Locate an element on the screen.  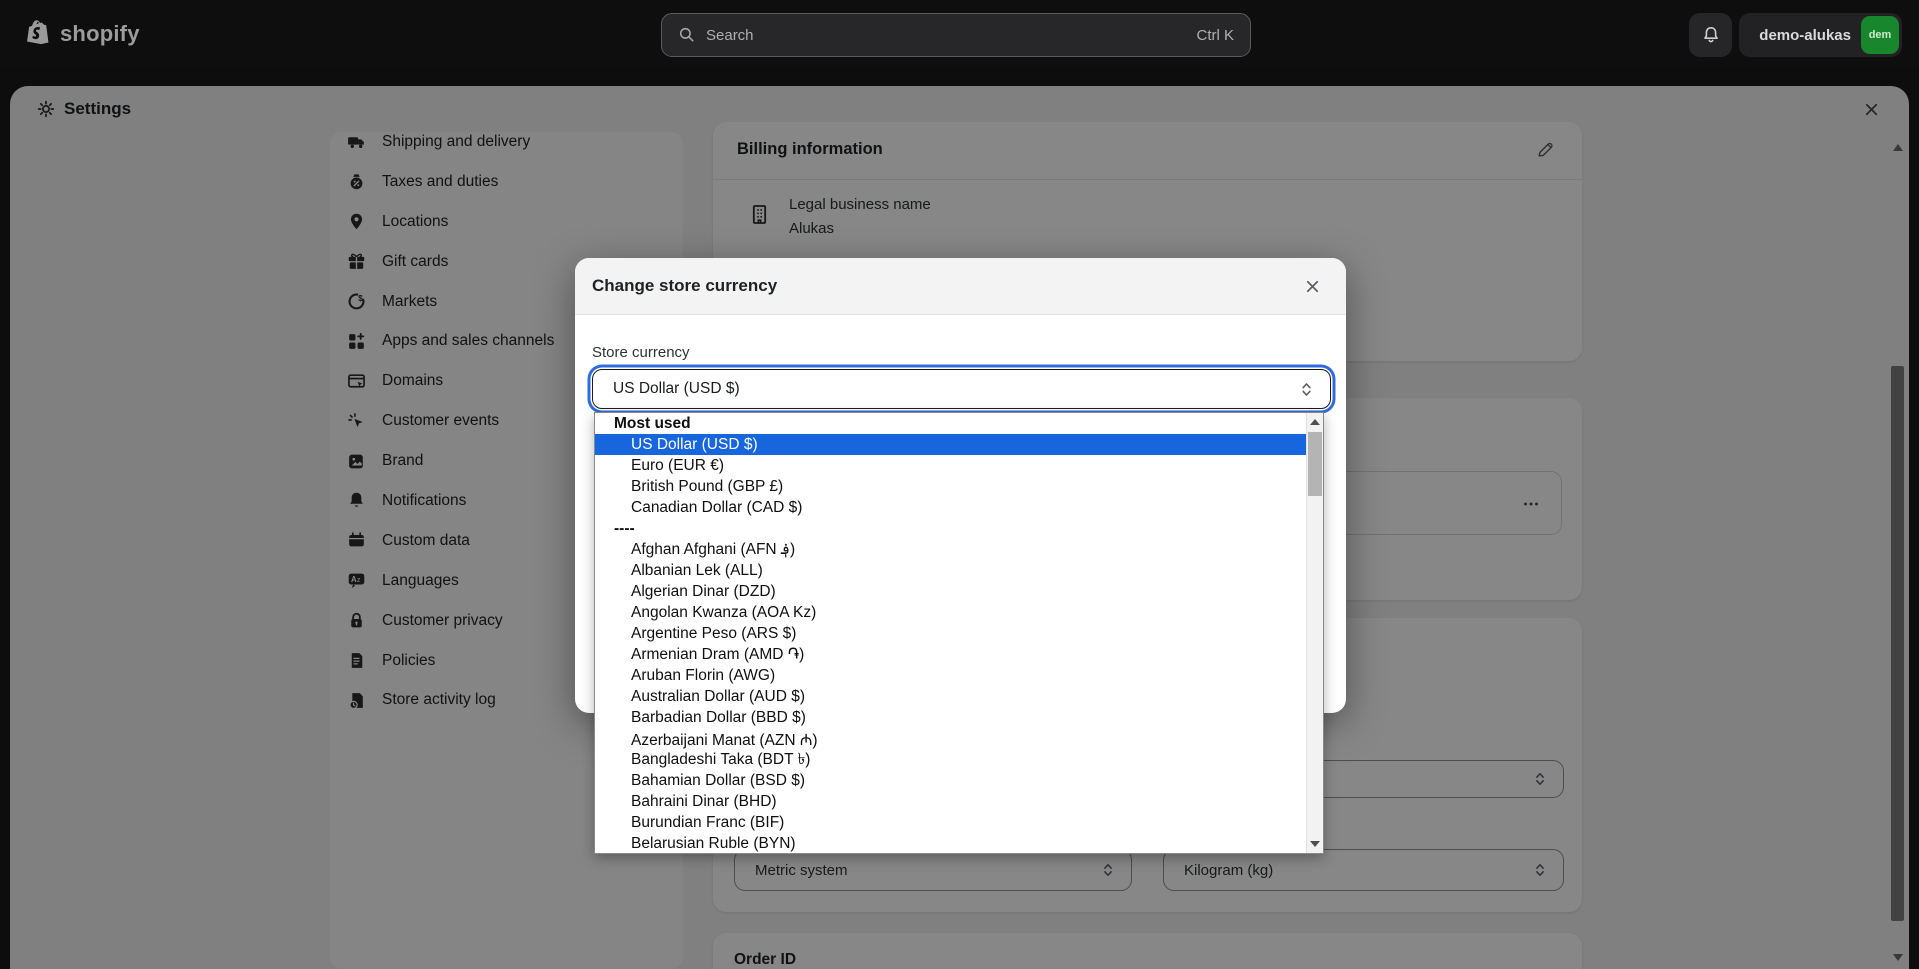
store-currency-label: Store currency is located at coordinates (641, 352).